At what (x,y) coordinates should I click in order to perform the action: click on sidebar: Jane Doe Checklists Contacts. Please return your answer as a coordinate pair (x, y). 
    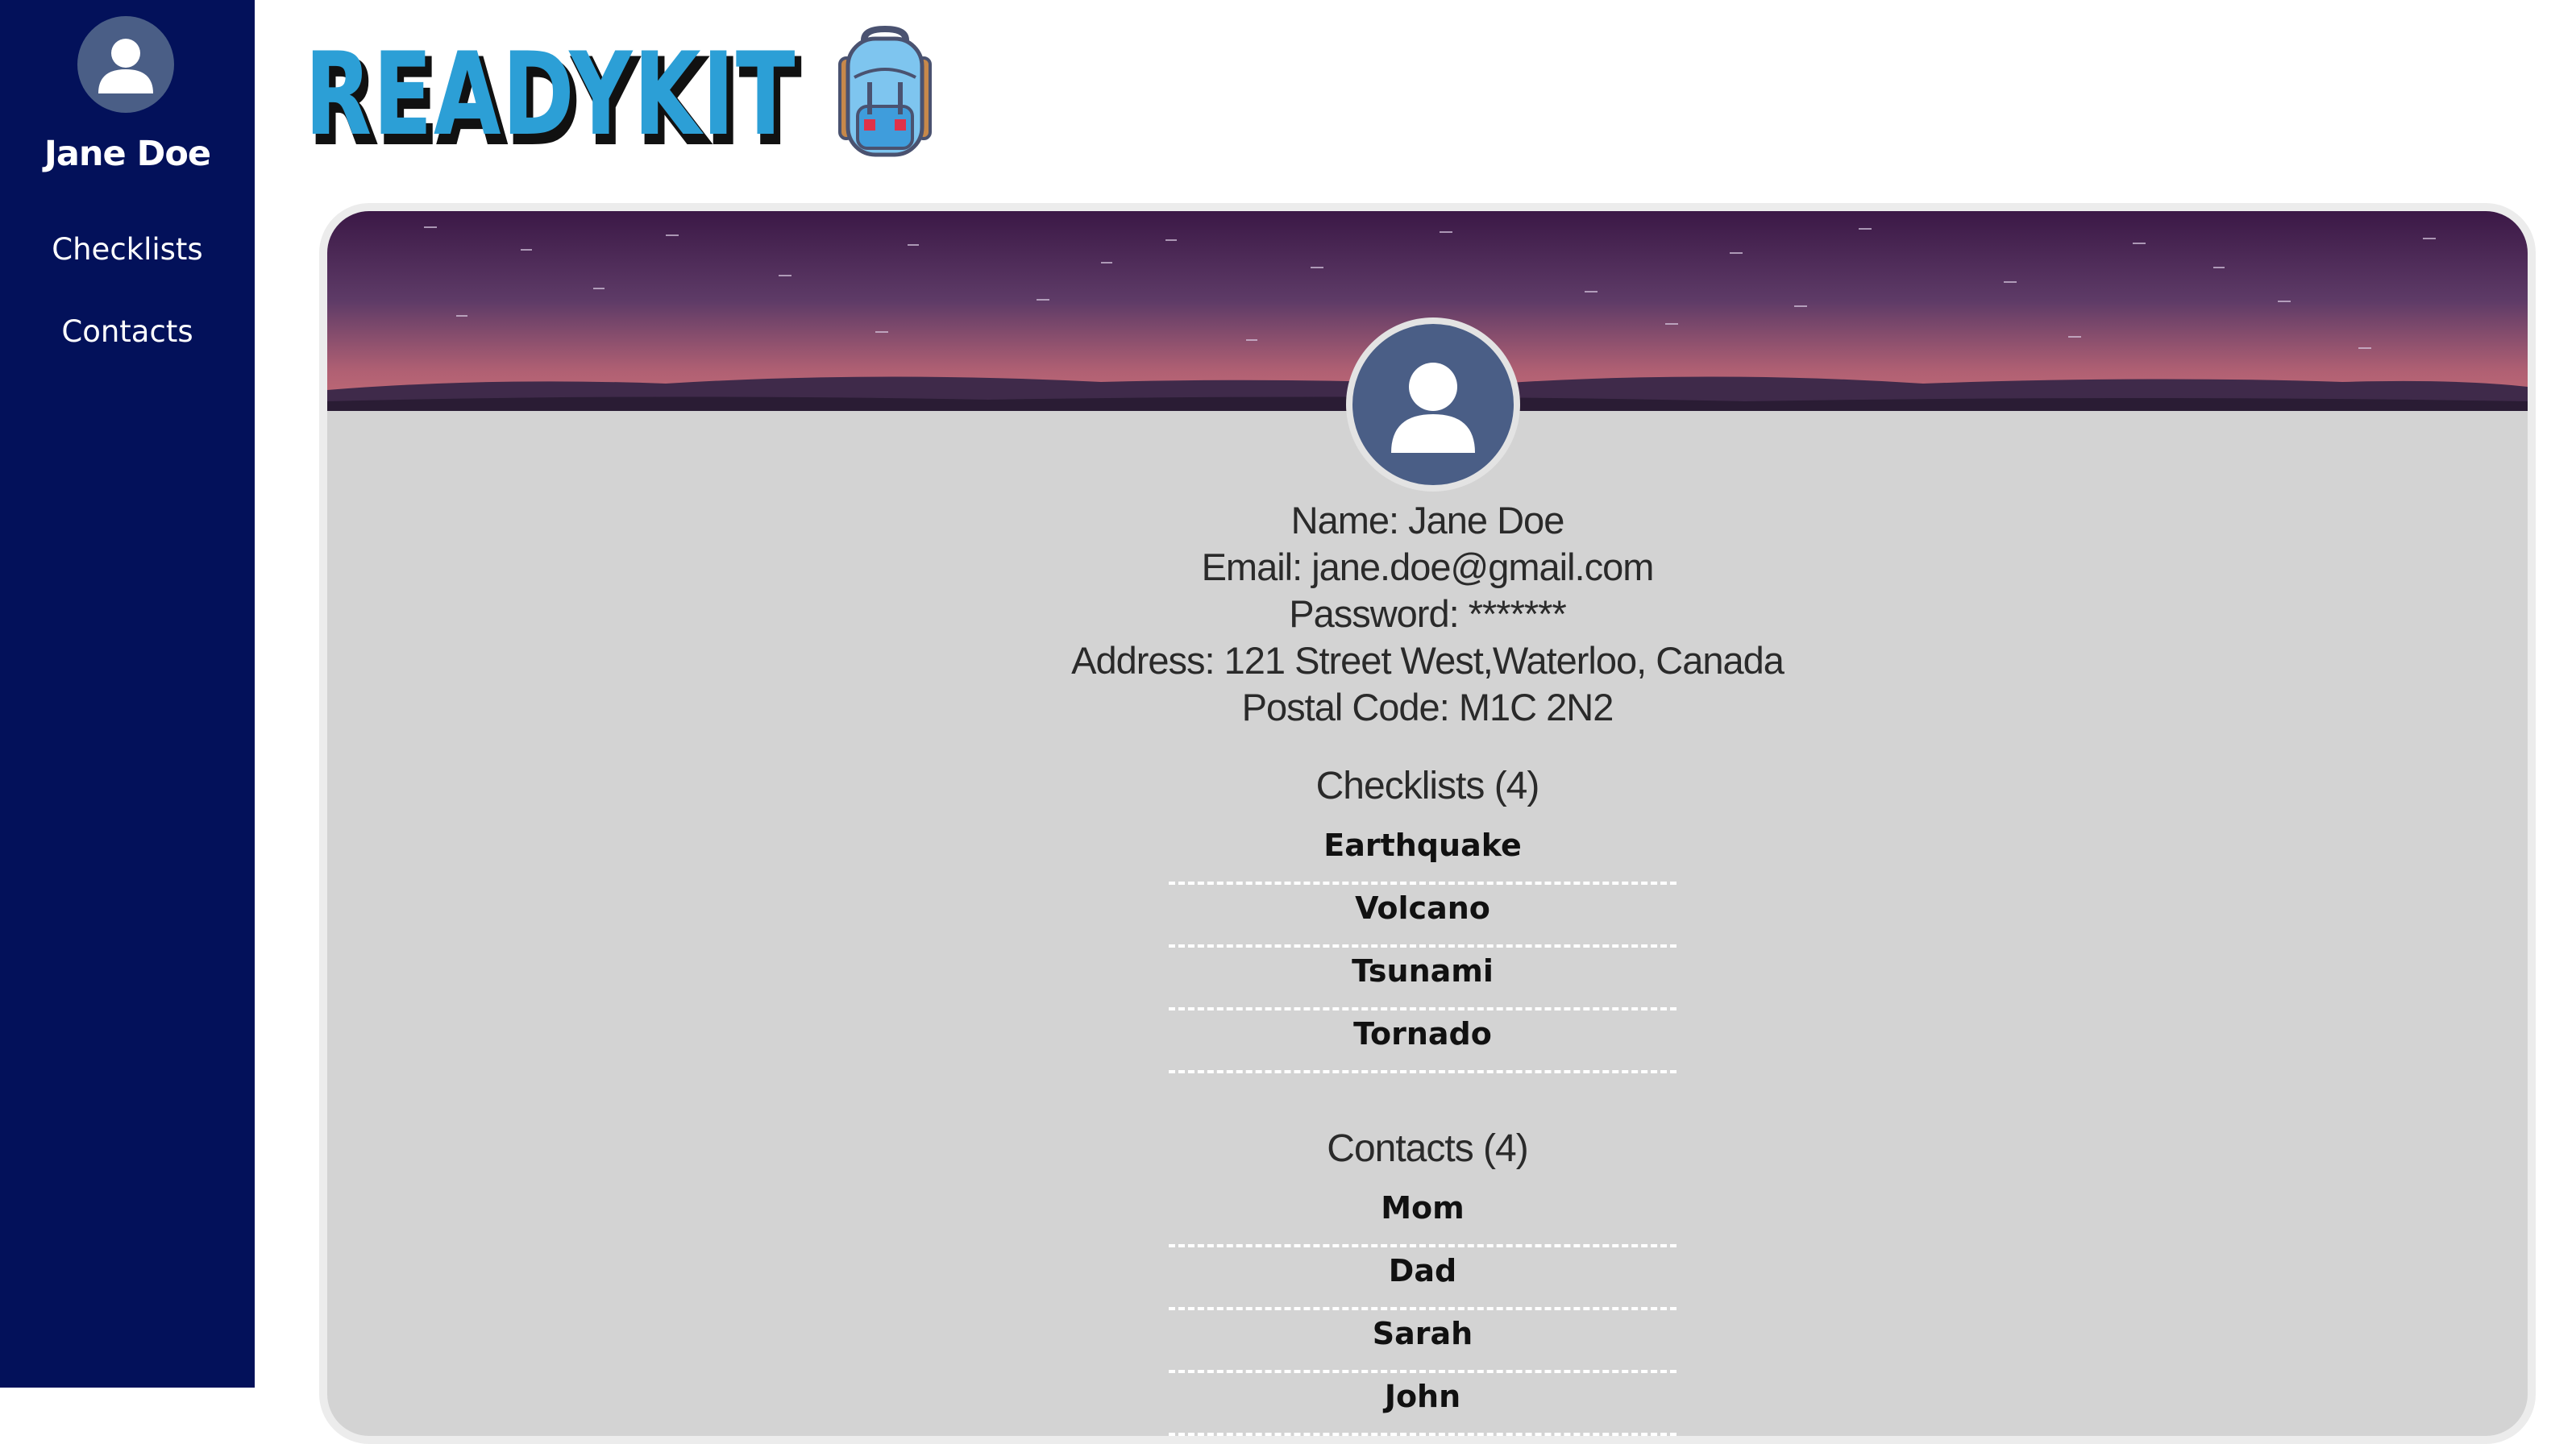
    Looking at the image, I should click on (127, 694).